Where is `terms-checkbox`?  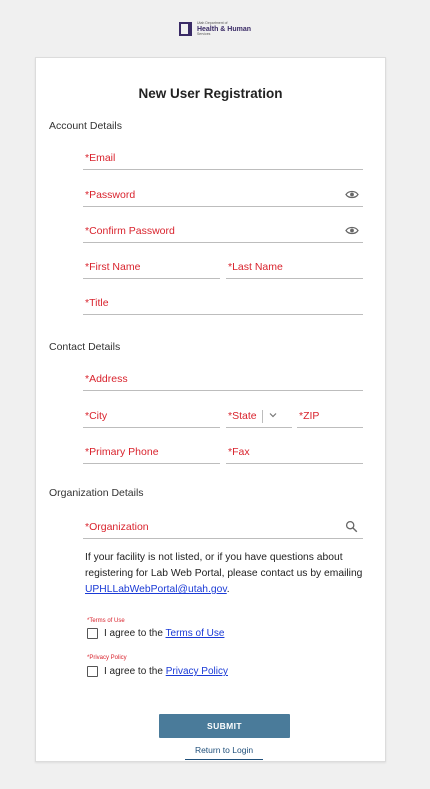 terms-checkbox is located at coordinates (92, 633).